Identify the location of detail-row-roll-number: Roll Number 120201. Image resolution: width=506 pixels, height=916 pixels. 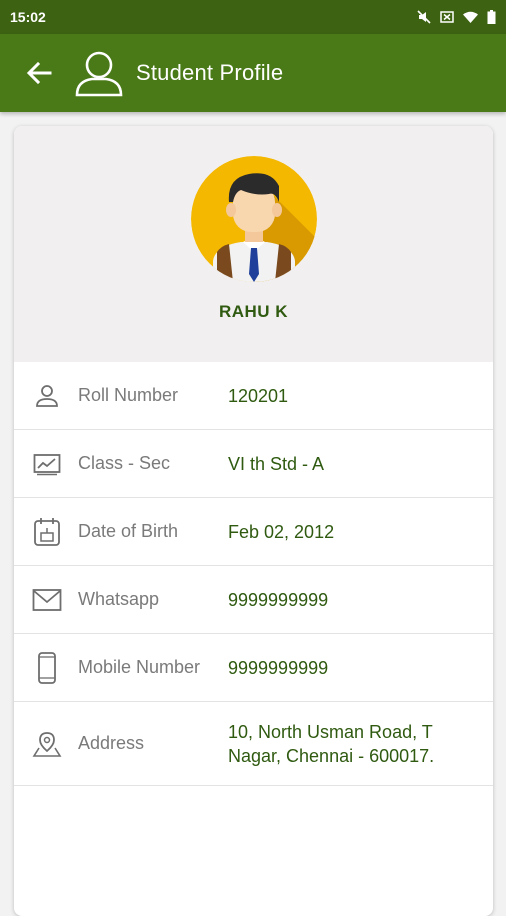
(253, 396).